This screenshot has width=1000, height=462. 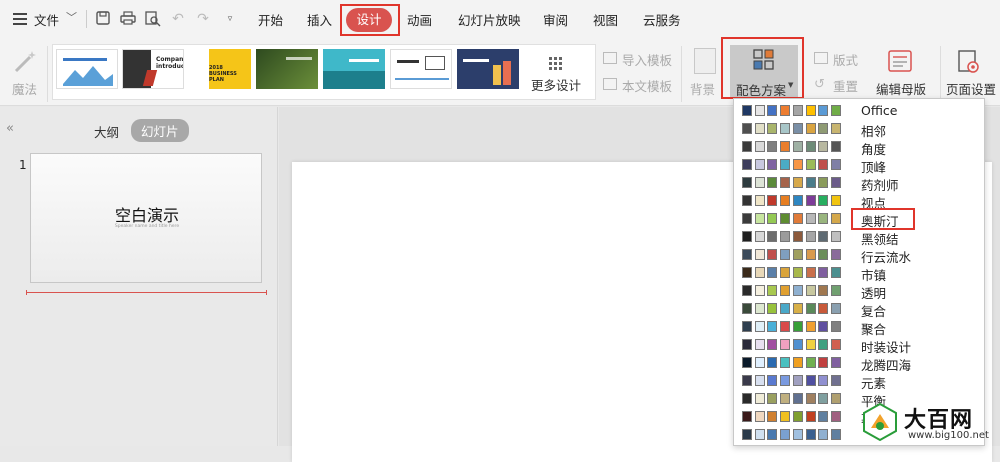 What do you see at coordinates (859, 273) in the screenshot?
I see `color-scheme-item: 市镇` at bounding box center [859, 273].